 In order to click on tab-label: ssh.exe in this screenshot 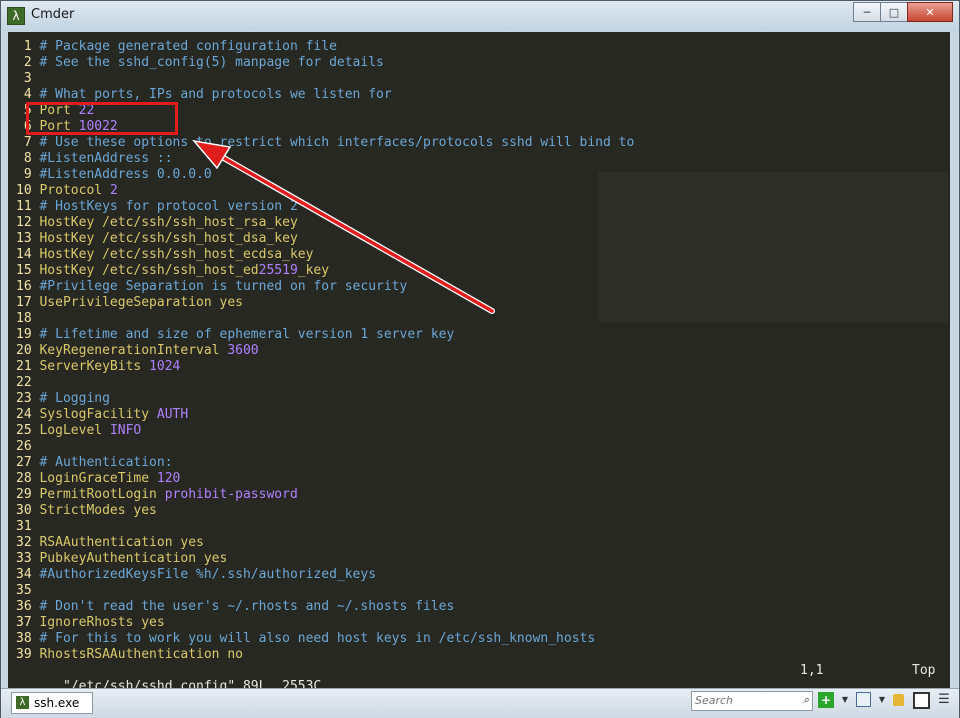, I will do `click(57, 703)`.